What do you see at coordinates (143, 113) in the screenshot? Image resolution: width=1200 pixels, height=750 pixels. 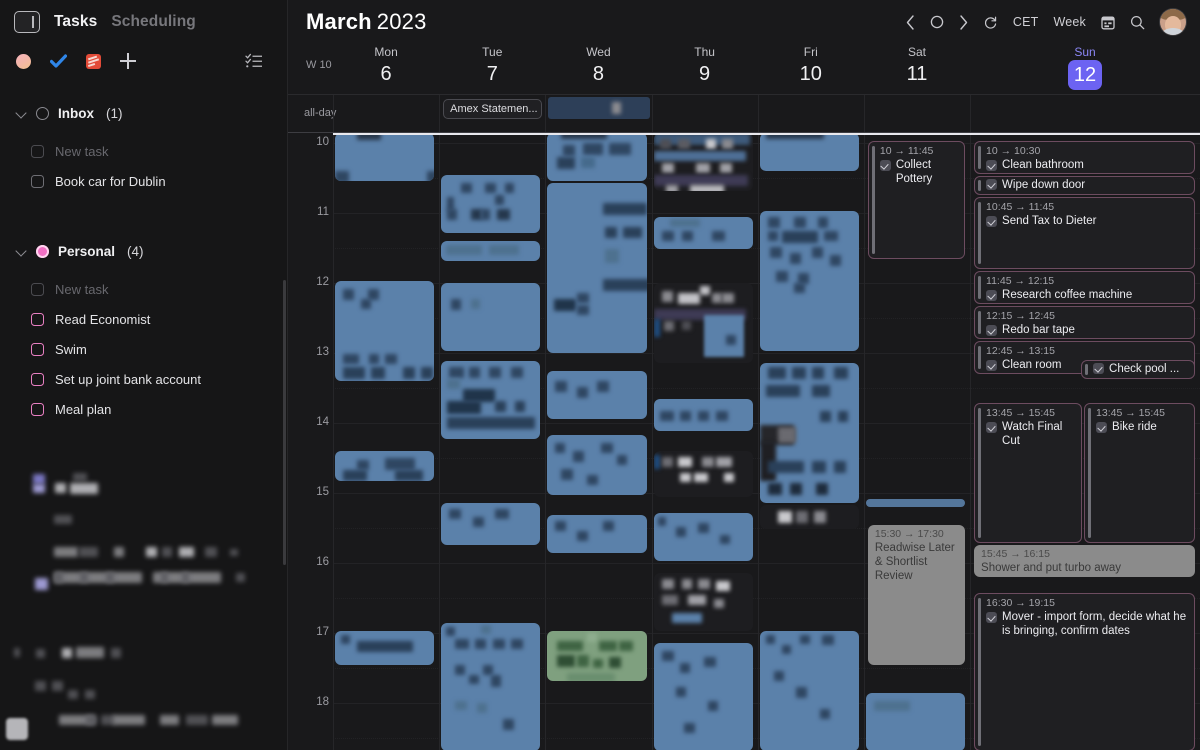 I see `group-header-inbox: Inbox (1)` at bounding box center [143, 113].